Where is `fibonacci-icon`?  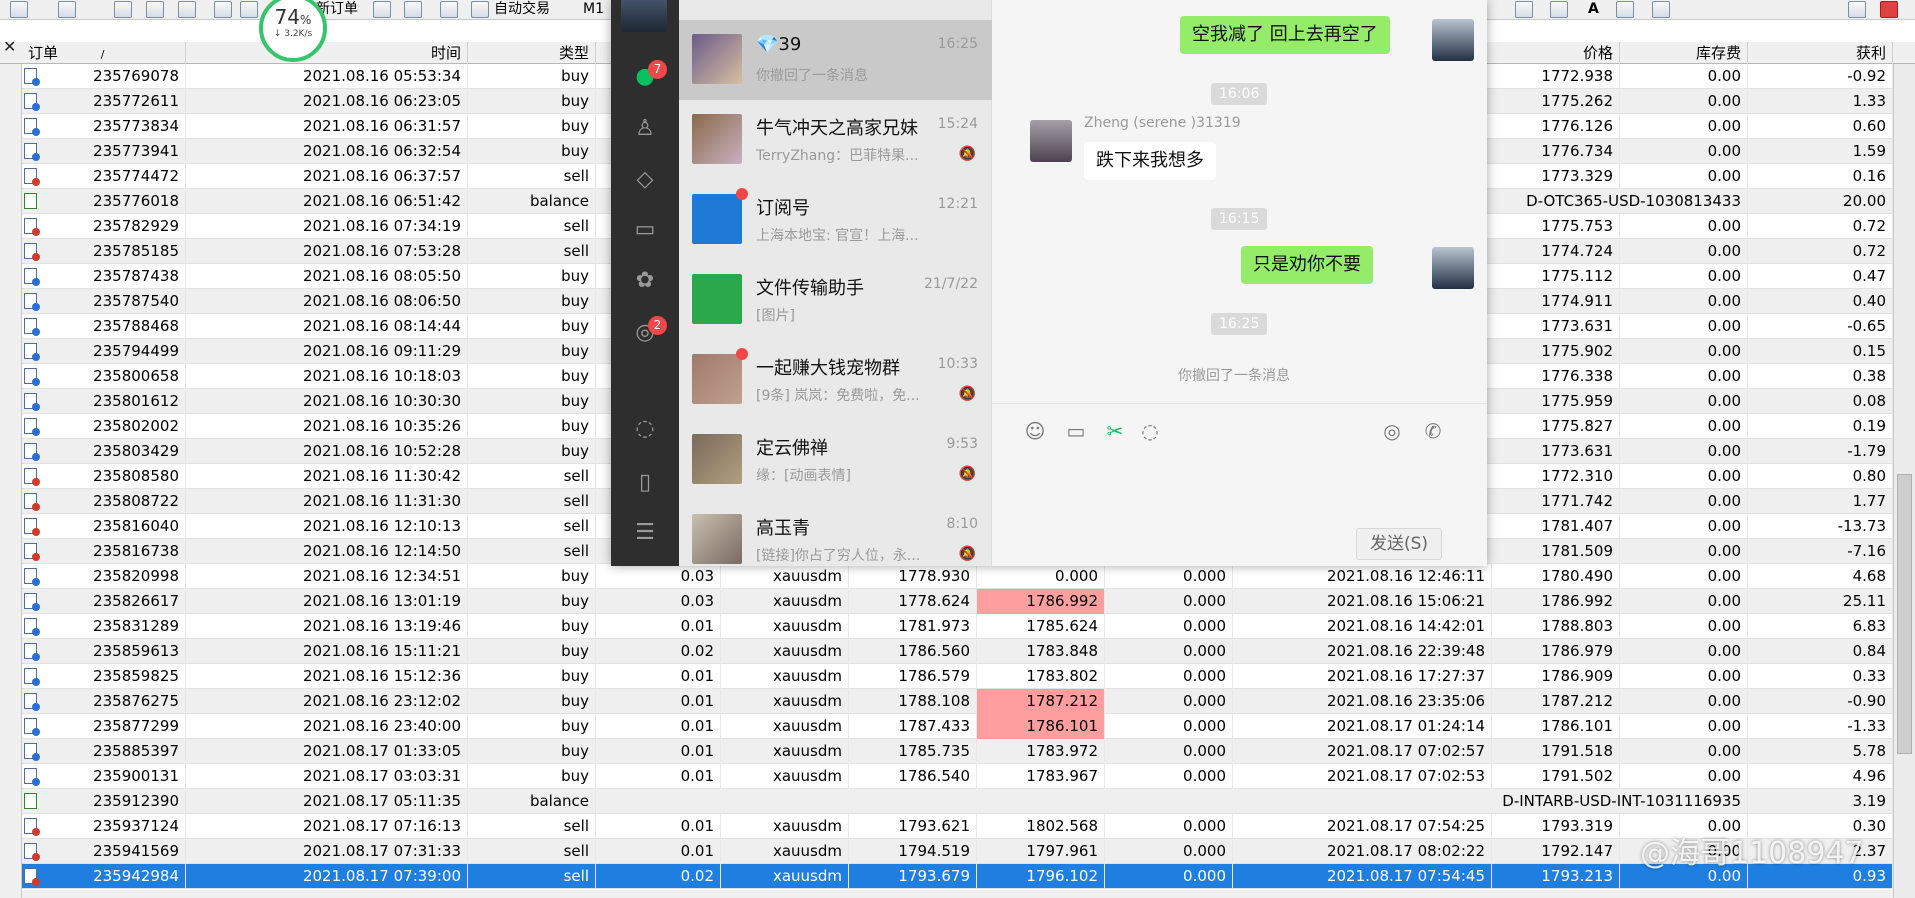 fibonacci-icon is located at coordinates (1524, 9).